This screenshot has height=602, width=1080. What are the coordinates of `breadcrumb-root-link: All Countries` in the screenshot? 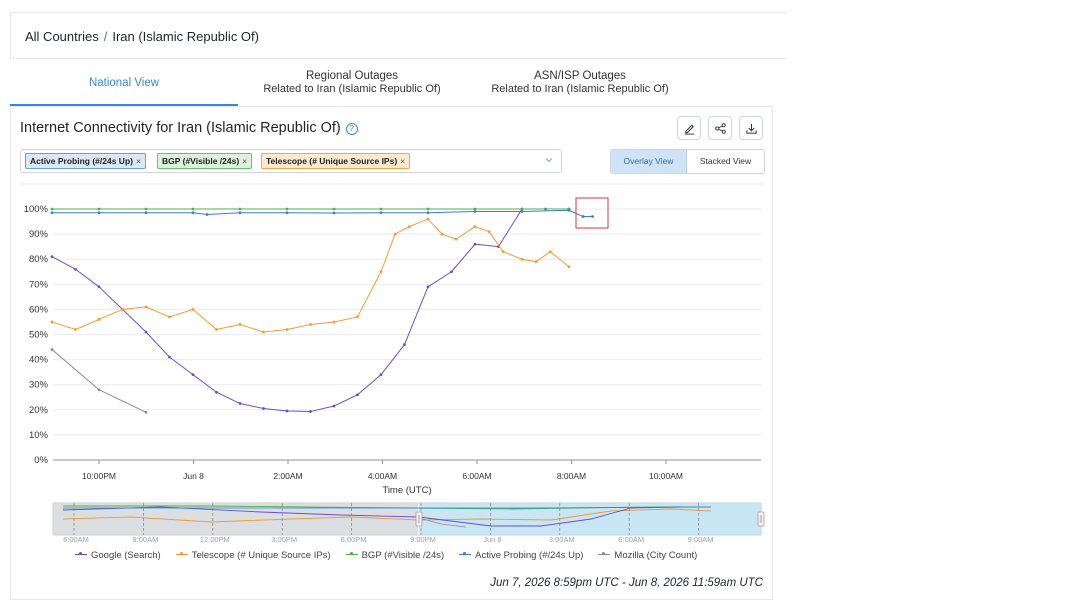 It's located at (62, 36).